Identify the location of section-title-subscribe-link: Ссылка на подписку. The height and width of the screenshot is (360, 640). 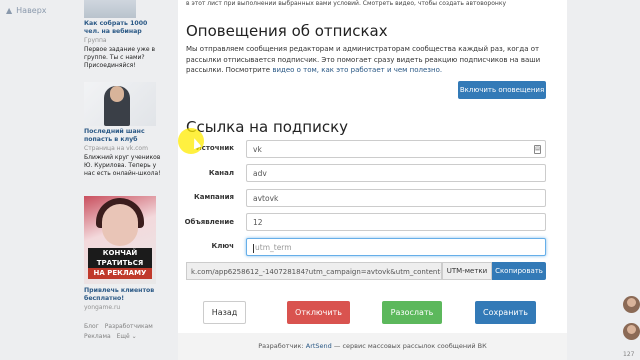
(267, 127).